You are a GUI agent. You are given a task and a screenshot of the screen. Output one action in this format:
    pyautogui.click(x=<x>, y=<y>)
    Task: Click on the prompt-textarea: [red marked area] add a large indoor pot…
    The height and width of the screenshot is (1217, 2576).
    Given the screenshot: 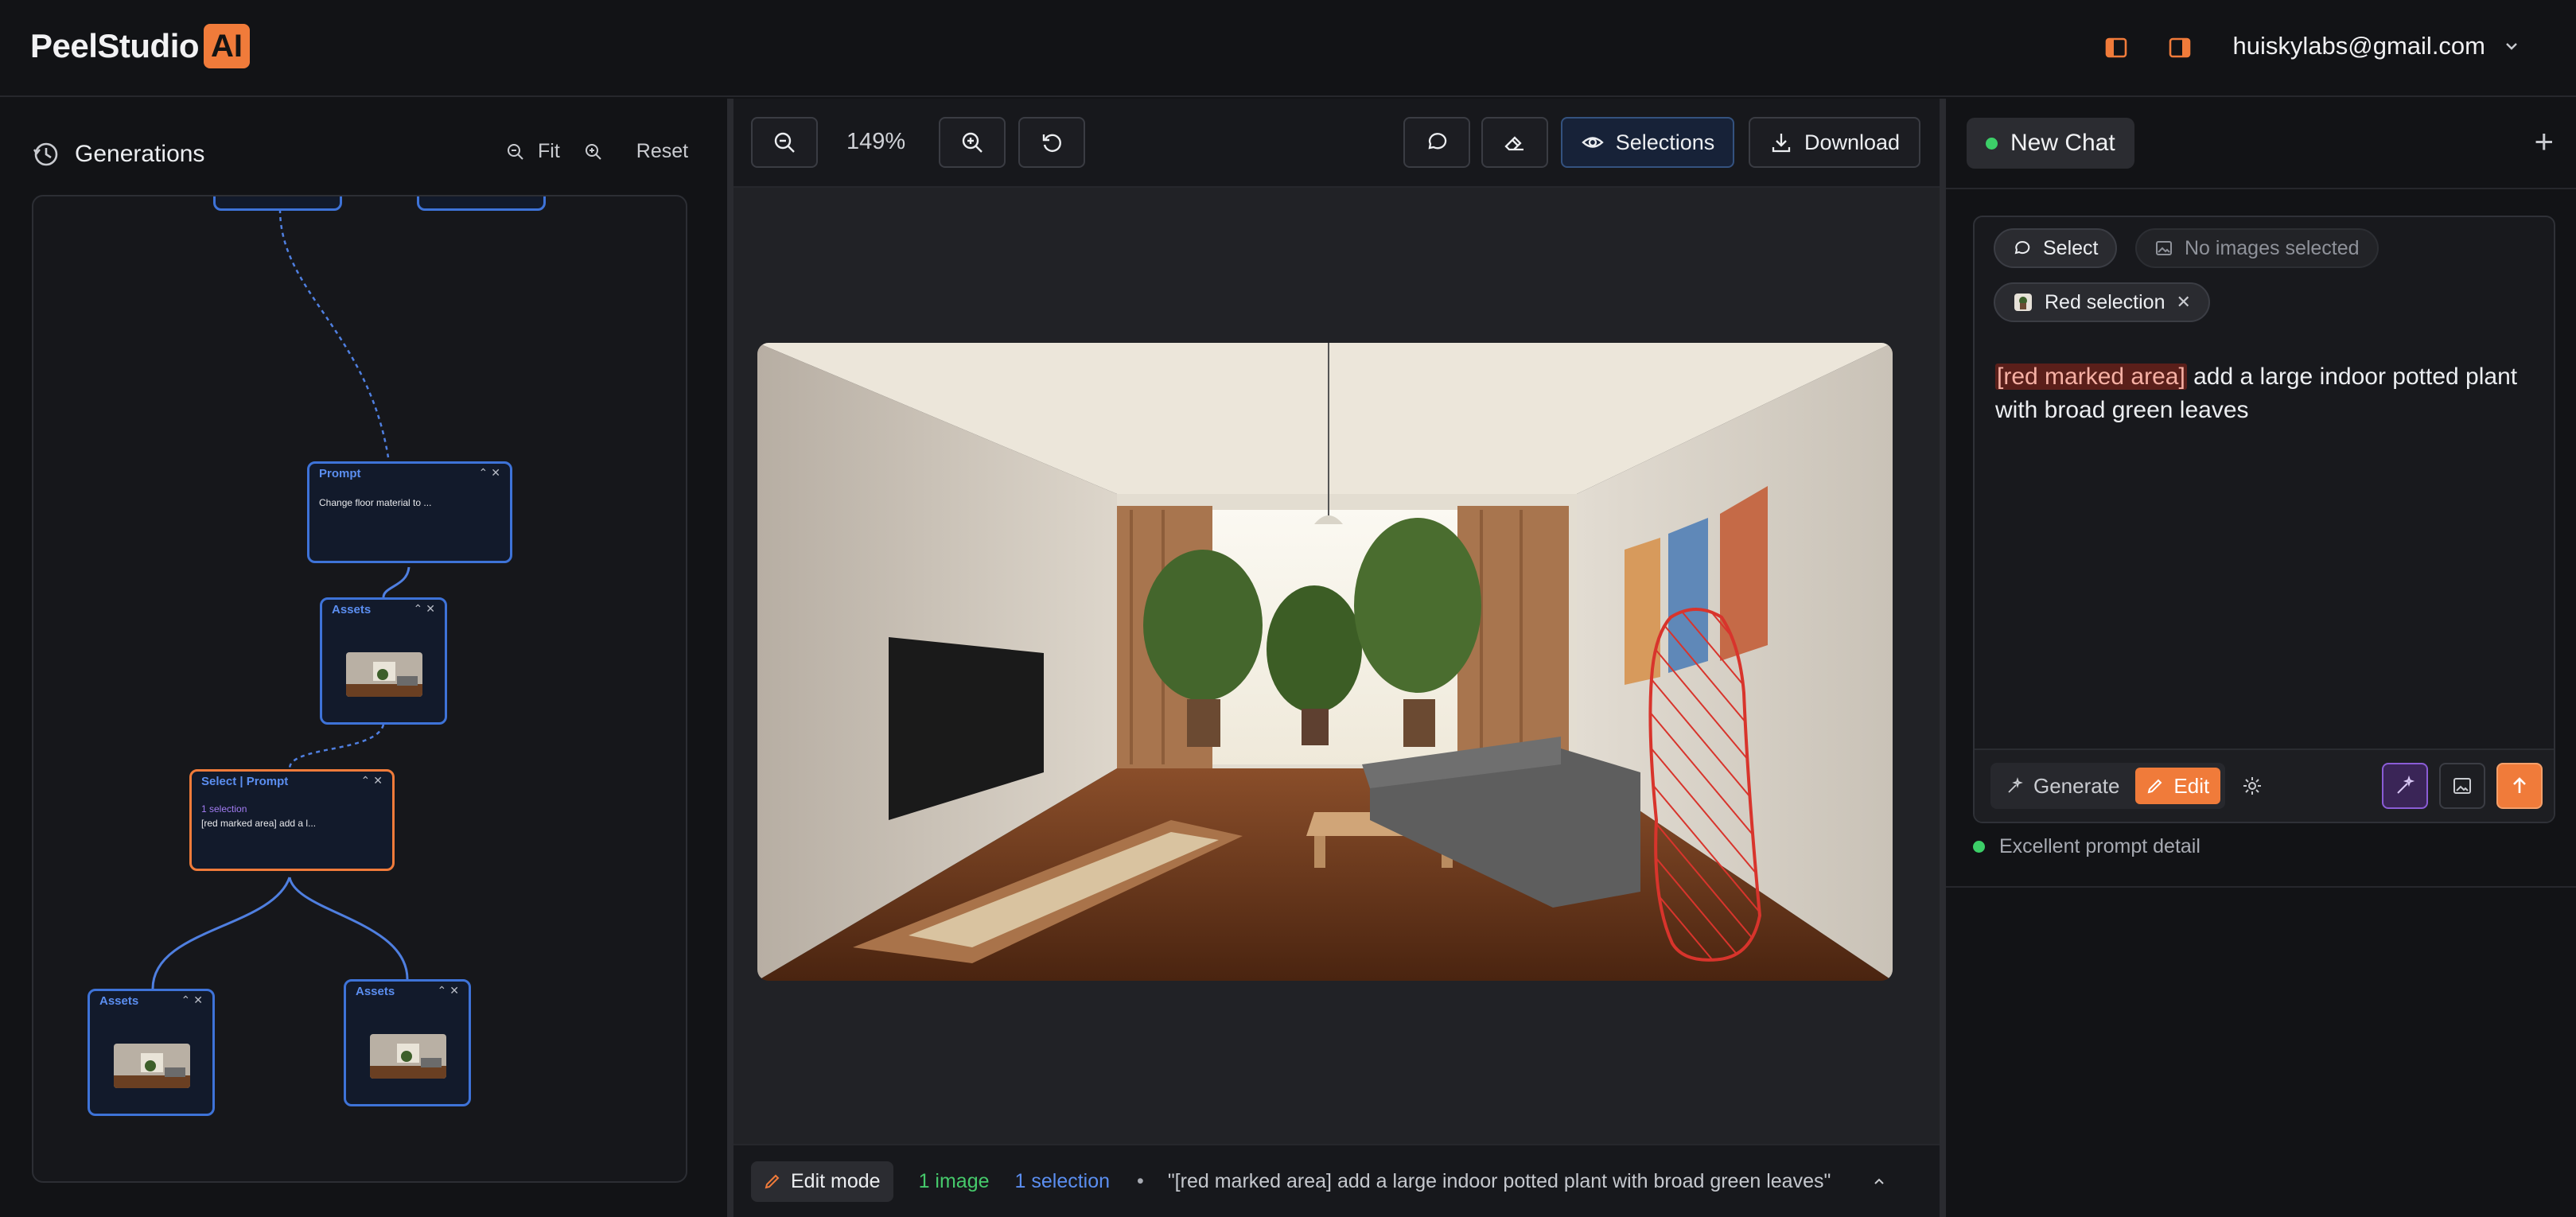 What is the action you would take?
    pyautogui.click(x=2269, y=393)
    